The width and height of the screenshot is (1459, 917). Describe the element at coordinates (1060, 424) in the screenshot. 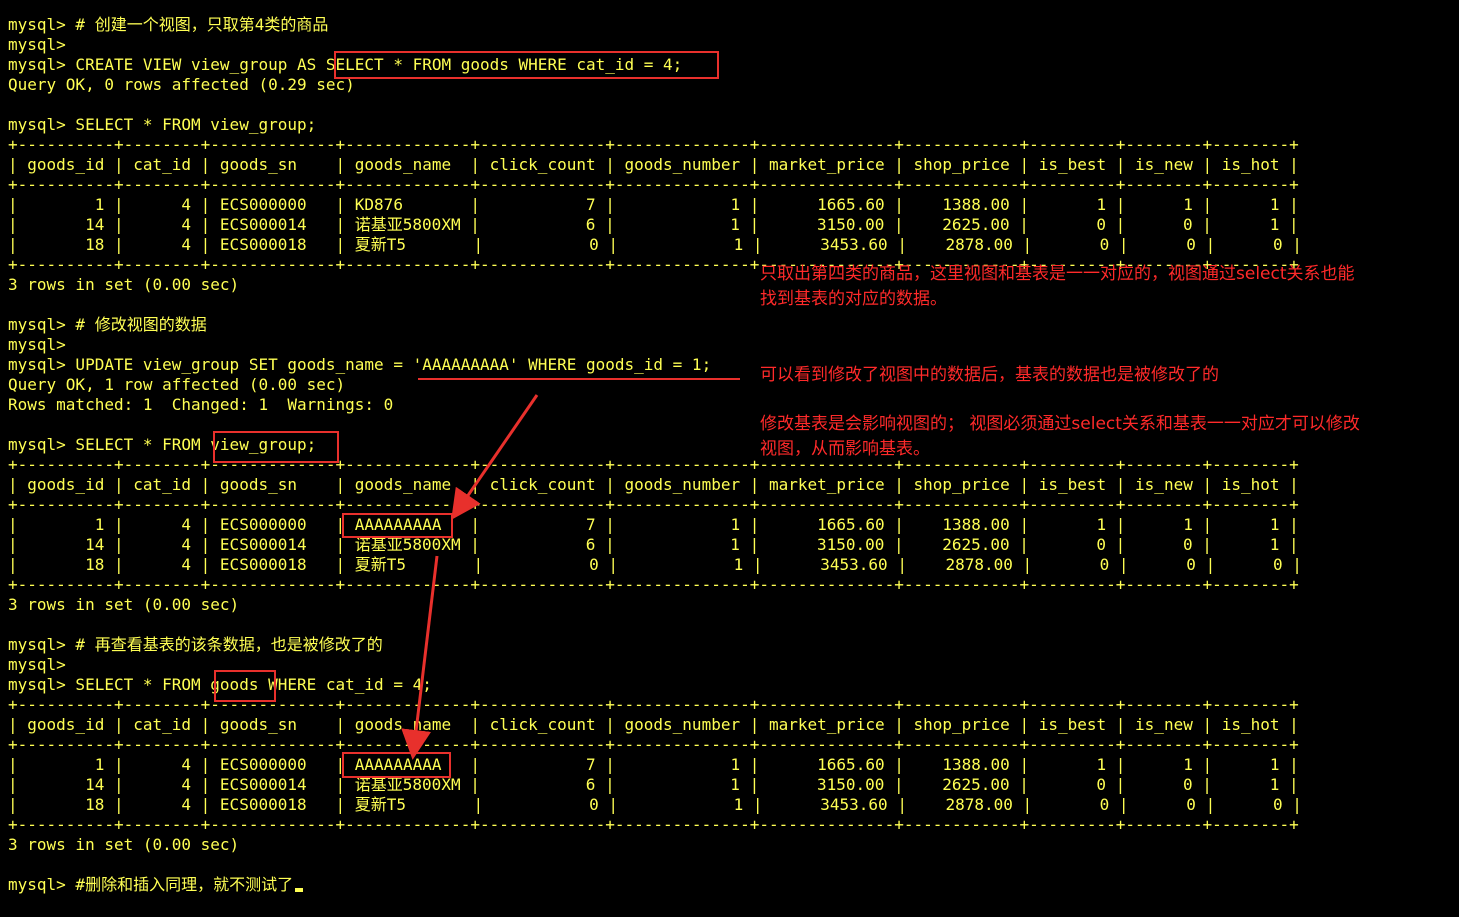

I see `annotation-note-3-line-1: 修改基表是会影响视图的； 视图必须通过select关系和基表一一对应才可以修改` at that location.